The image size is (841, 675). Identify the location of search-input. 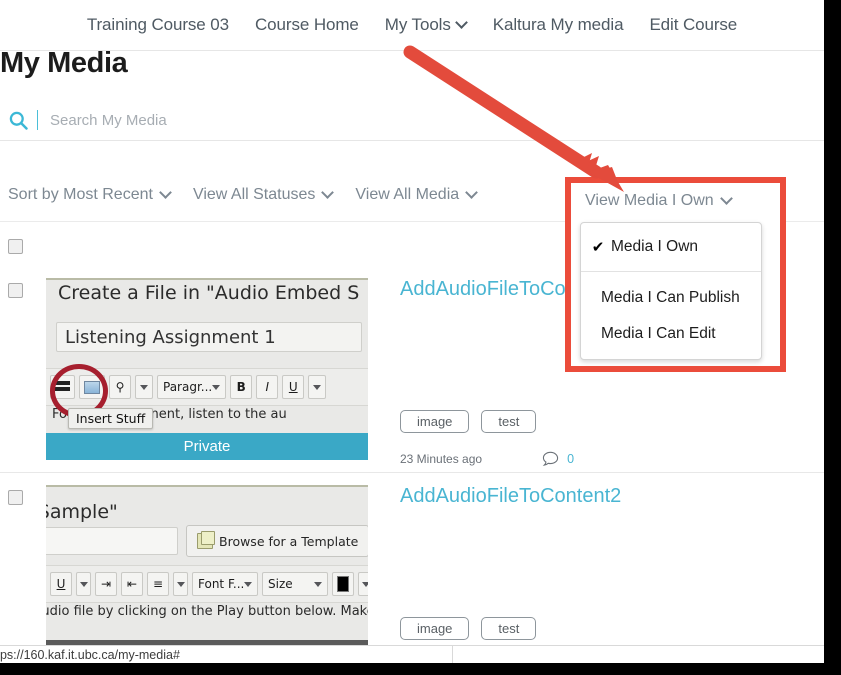
(250, 120).